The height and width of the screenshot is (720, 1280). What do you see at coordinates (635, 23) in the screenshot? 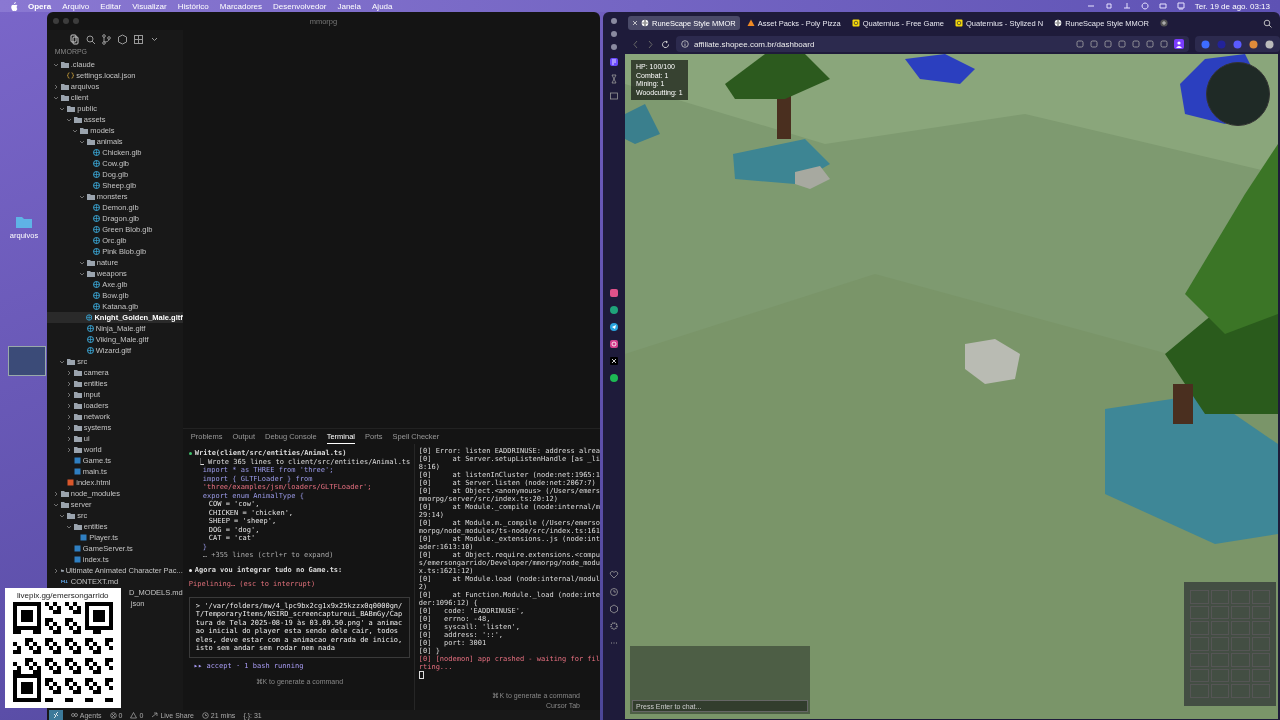
I see `close-icon` at bounding box center [635, 23].